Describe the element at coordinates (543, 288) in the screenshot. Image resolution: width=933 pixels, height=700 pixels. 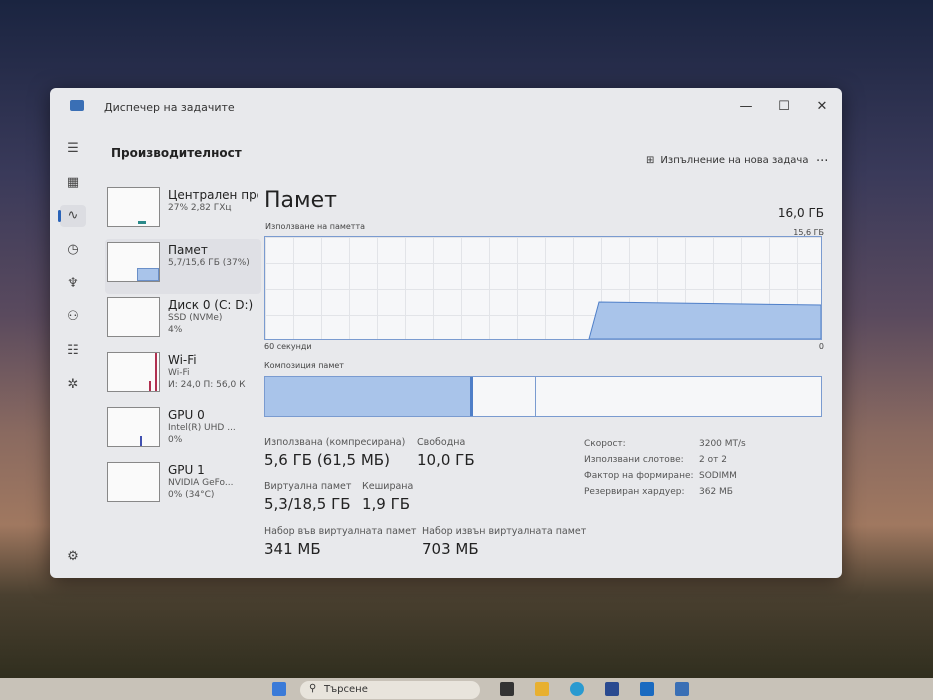
I see `memory-usage-graph` at that location.